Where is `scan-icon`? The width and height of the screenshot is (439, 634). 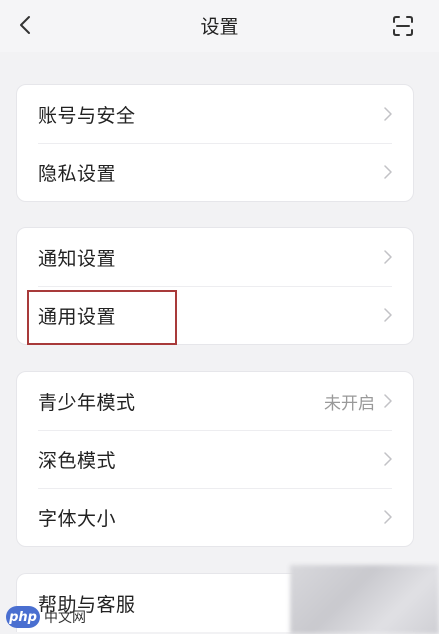
scan-icon is located at coordinates (403, 26).